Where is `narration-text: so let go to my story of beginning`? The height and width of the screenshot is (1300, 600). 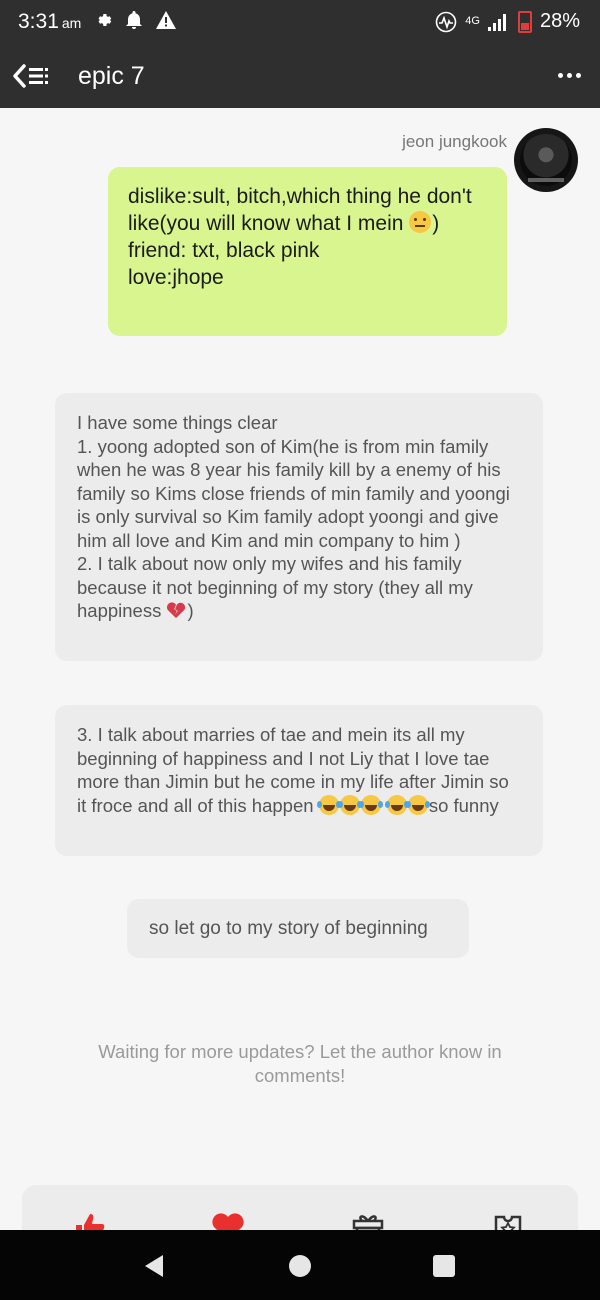 narration-text: so let go to my story of beginning is located at coordinates (288, 928).